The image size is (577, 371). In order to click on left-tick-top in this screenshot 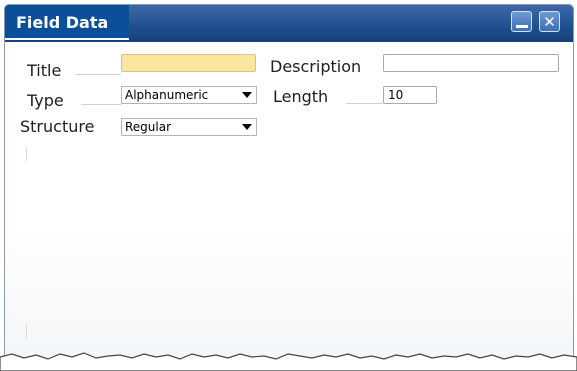, I will do `click(26, 154)`.